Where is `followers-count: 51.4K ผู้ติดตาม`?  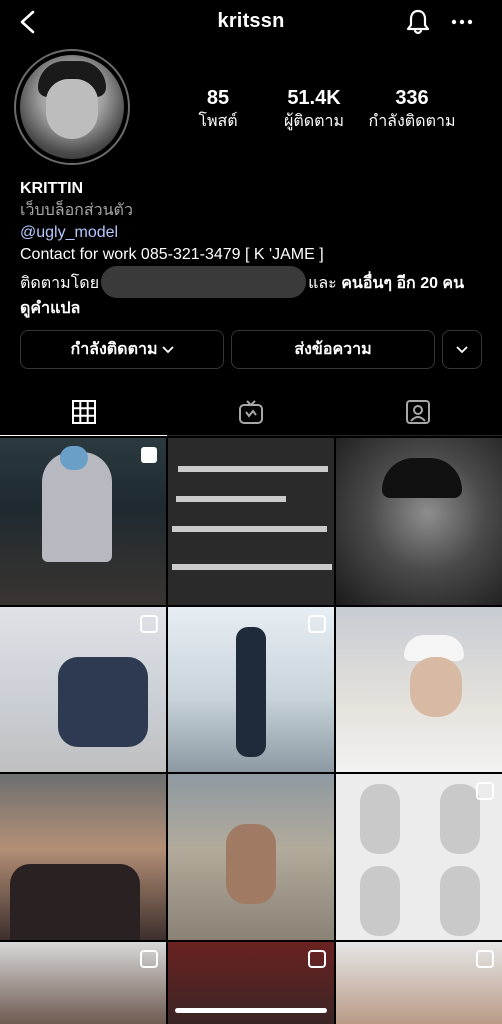
followers-count: 51.4K ผู้ติดตาม is located at coordinates (314, 109).